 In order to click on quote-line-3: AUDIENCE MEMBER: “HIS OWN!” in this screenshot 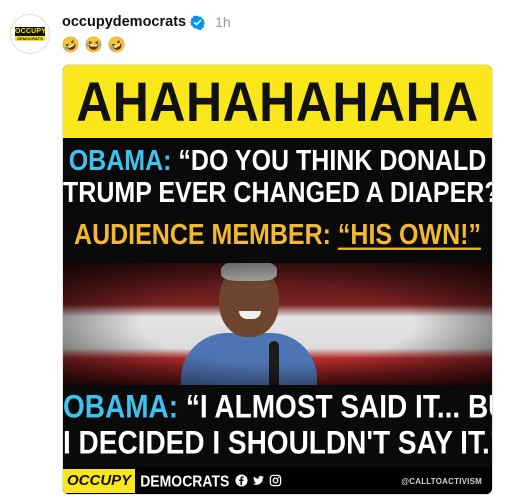, I will do `click(277, 235)`.